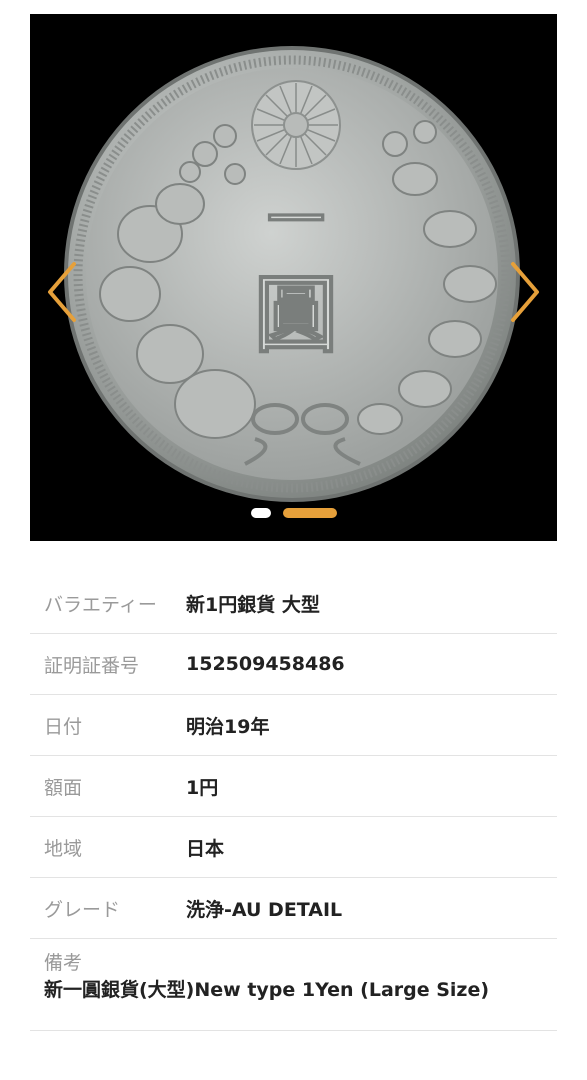 This screenshot has width=587, height=1080. I want to click on detail-value: 洗浄-AU DETAIL, so click(264, 909).